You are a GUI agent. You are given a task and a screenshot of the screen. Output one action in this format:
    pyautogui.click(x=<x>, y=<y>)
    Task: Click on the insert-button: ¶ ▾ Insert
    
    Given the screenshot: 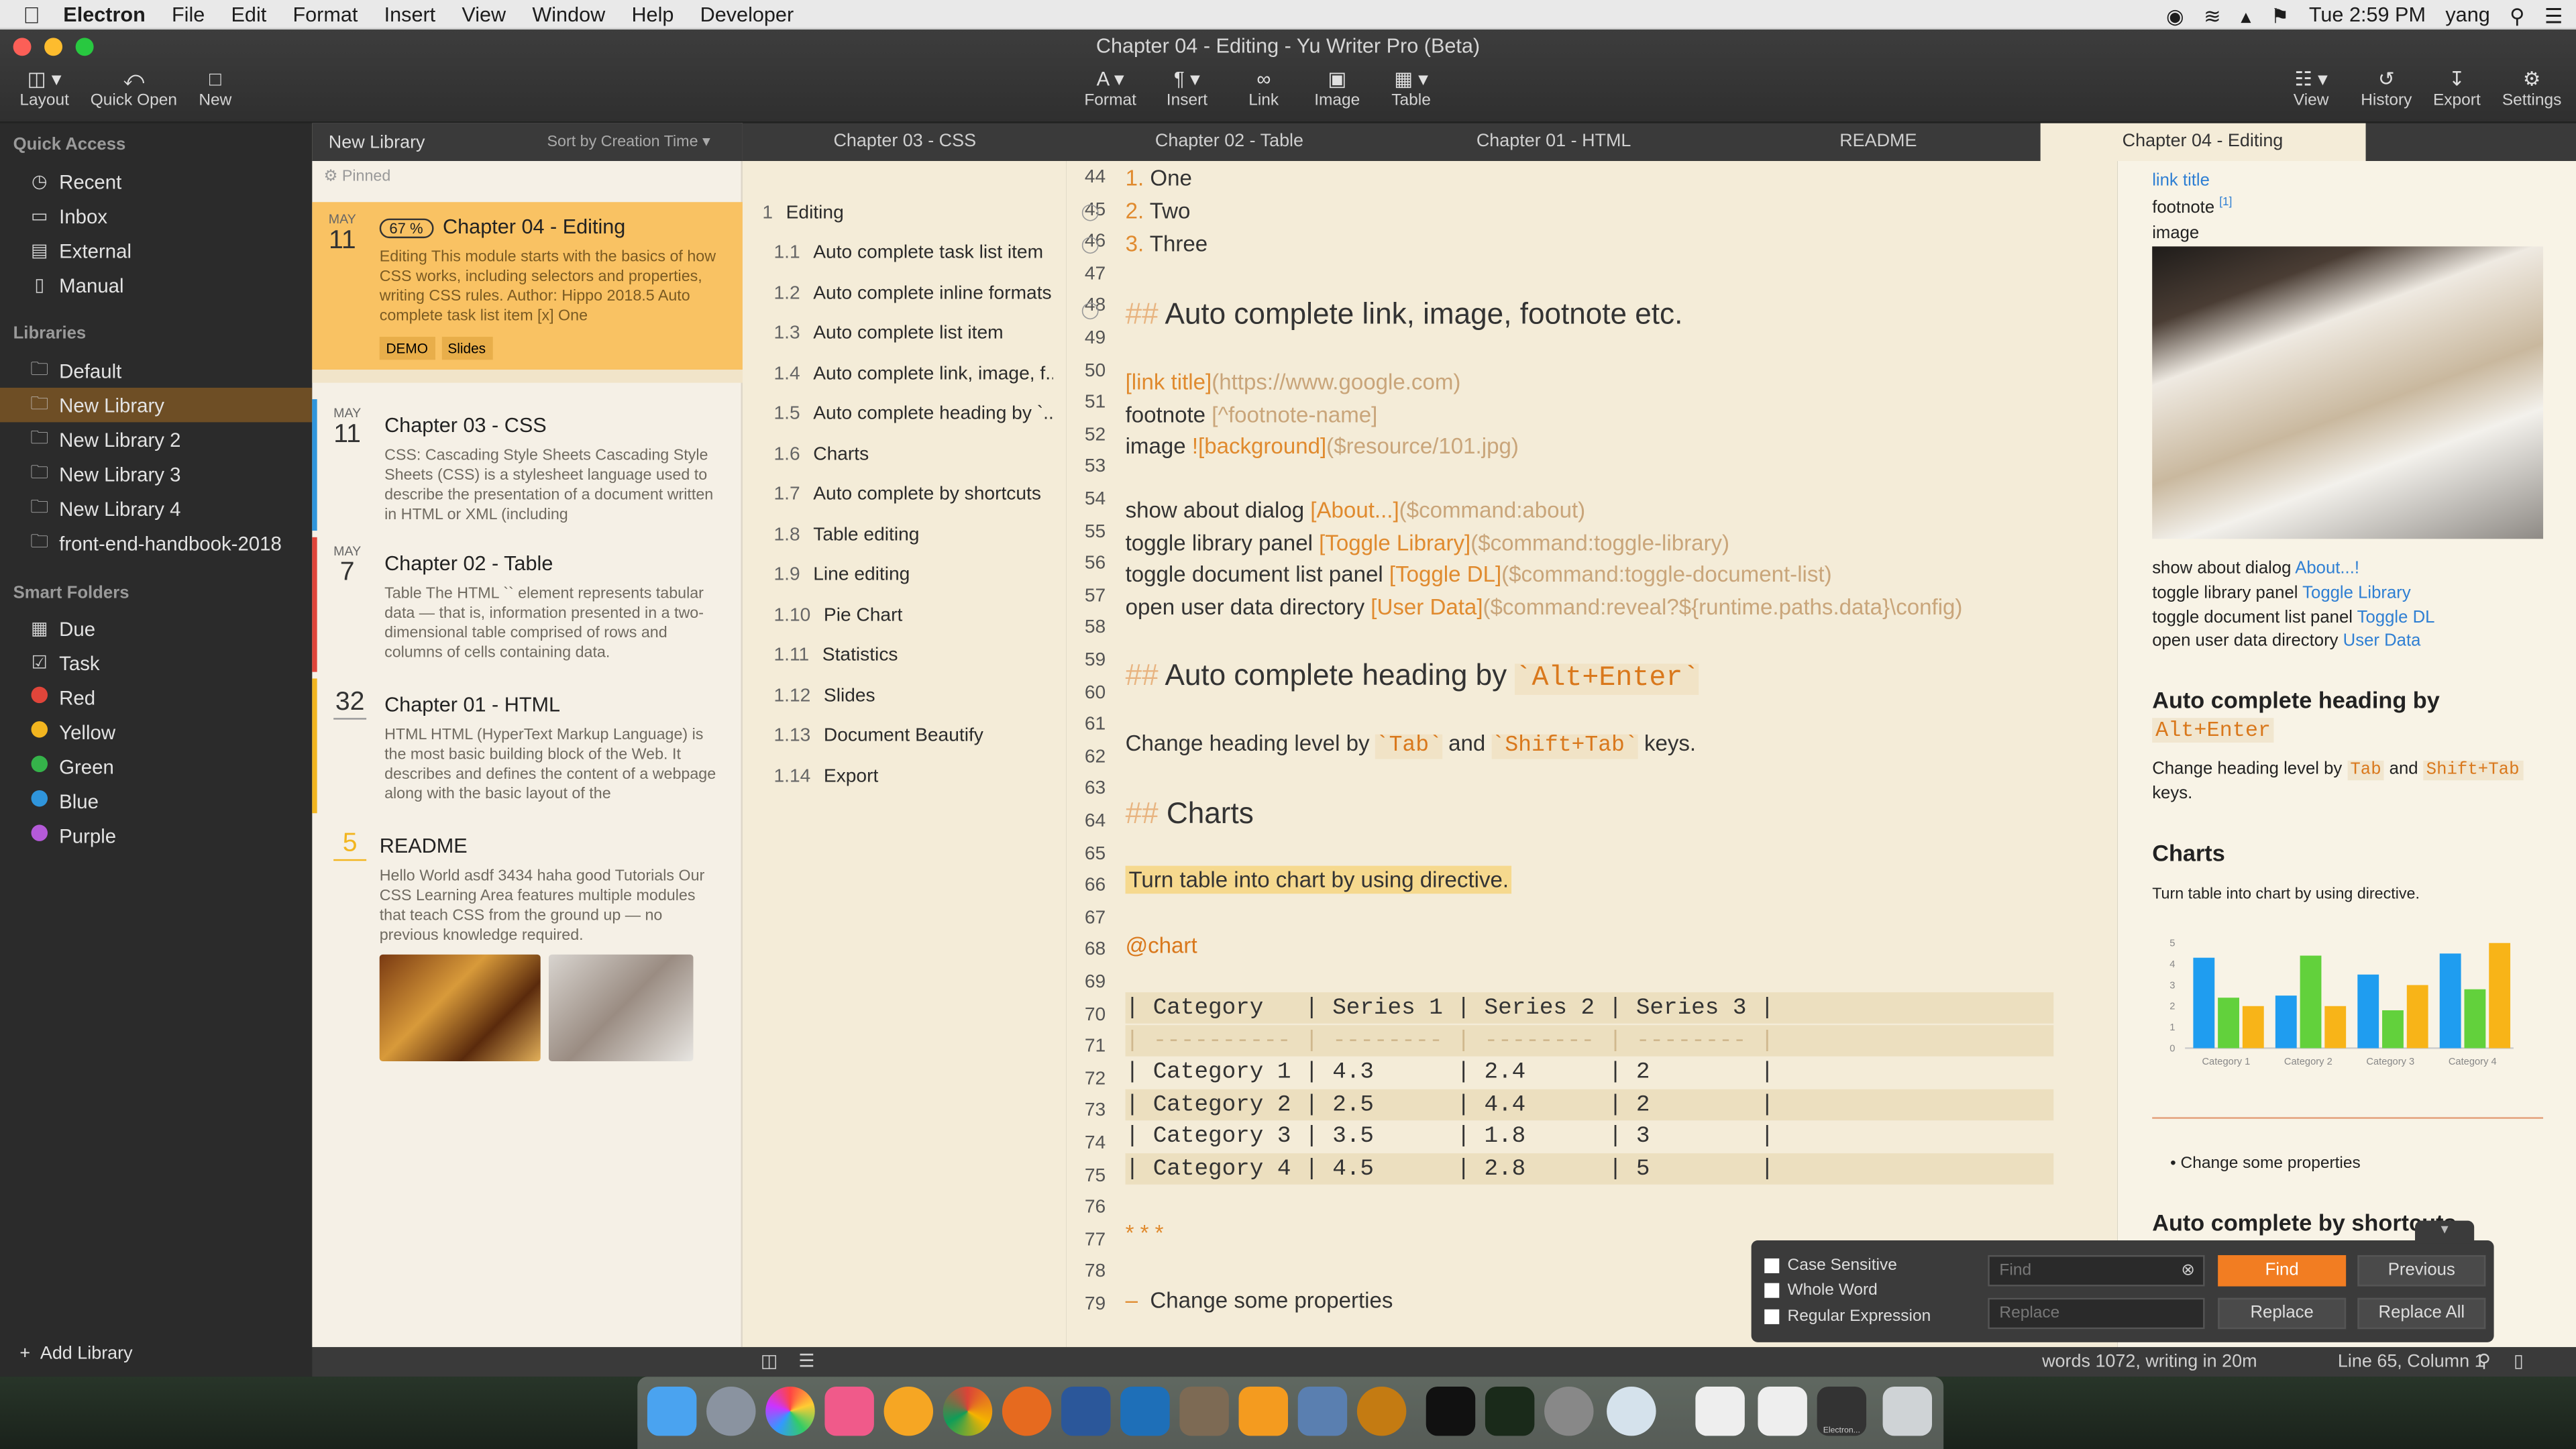 What is the action you would take?
    pyautogui.click(x=1187, y=88)
    